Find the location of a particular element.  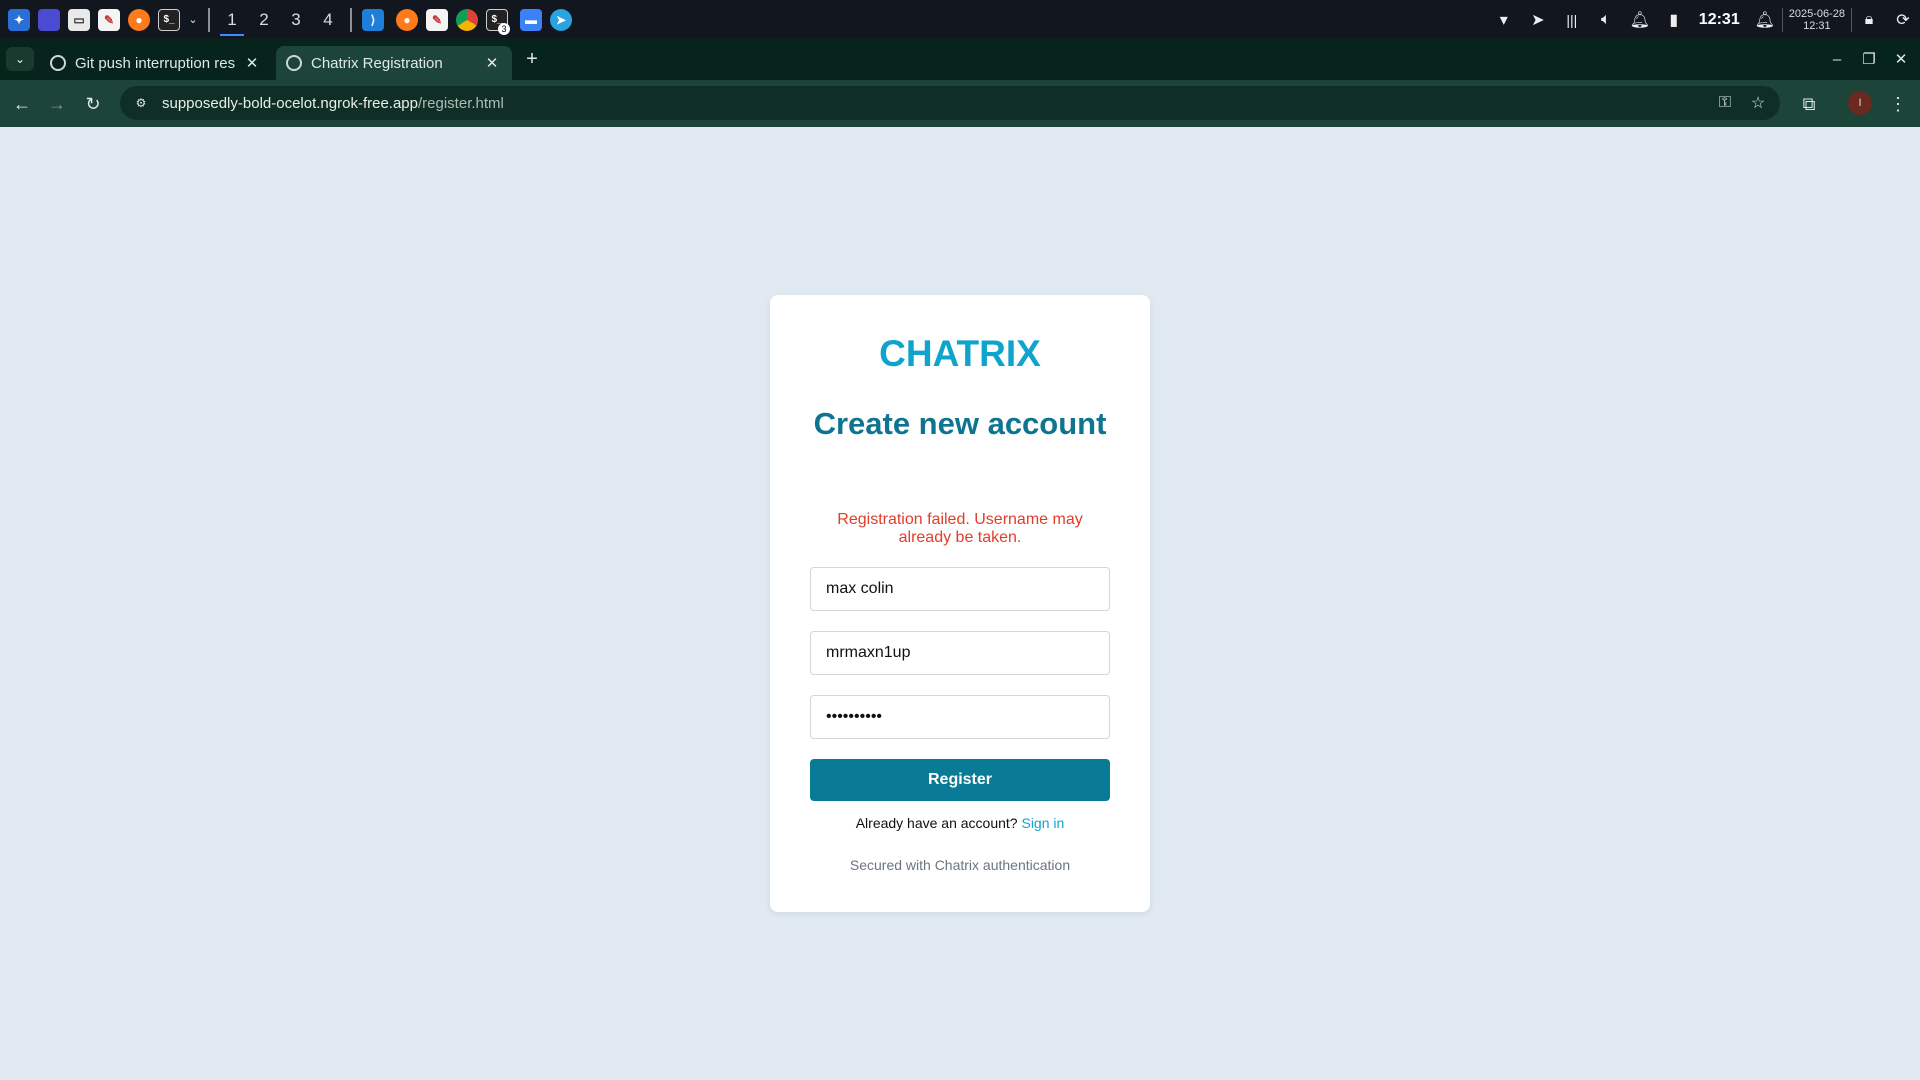

kali-menu-icon: ✦ is located at coordinates (19, 19).